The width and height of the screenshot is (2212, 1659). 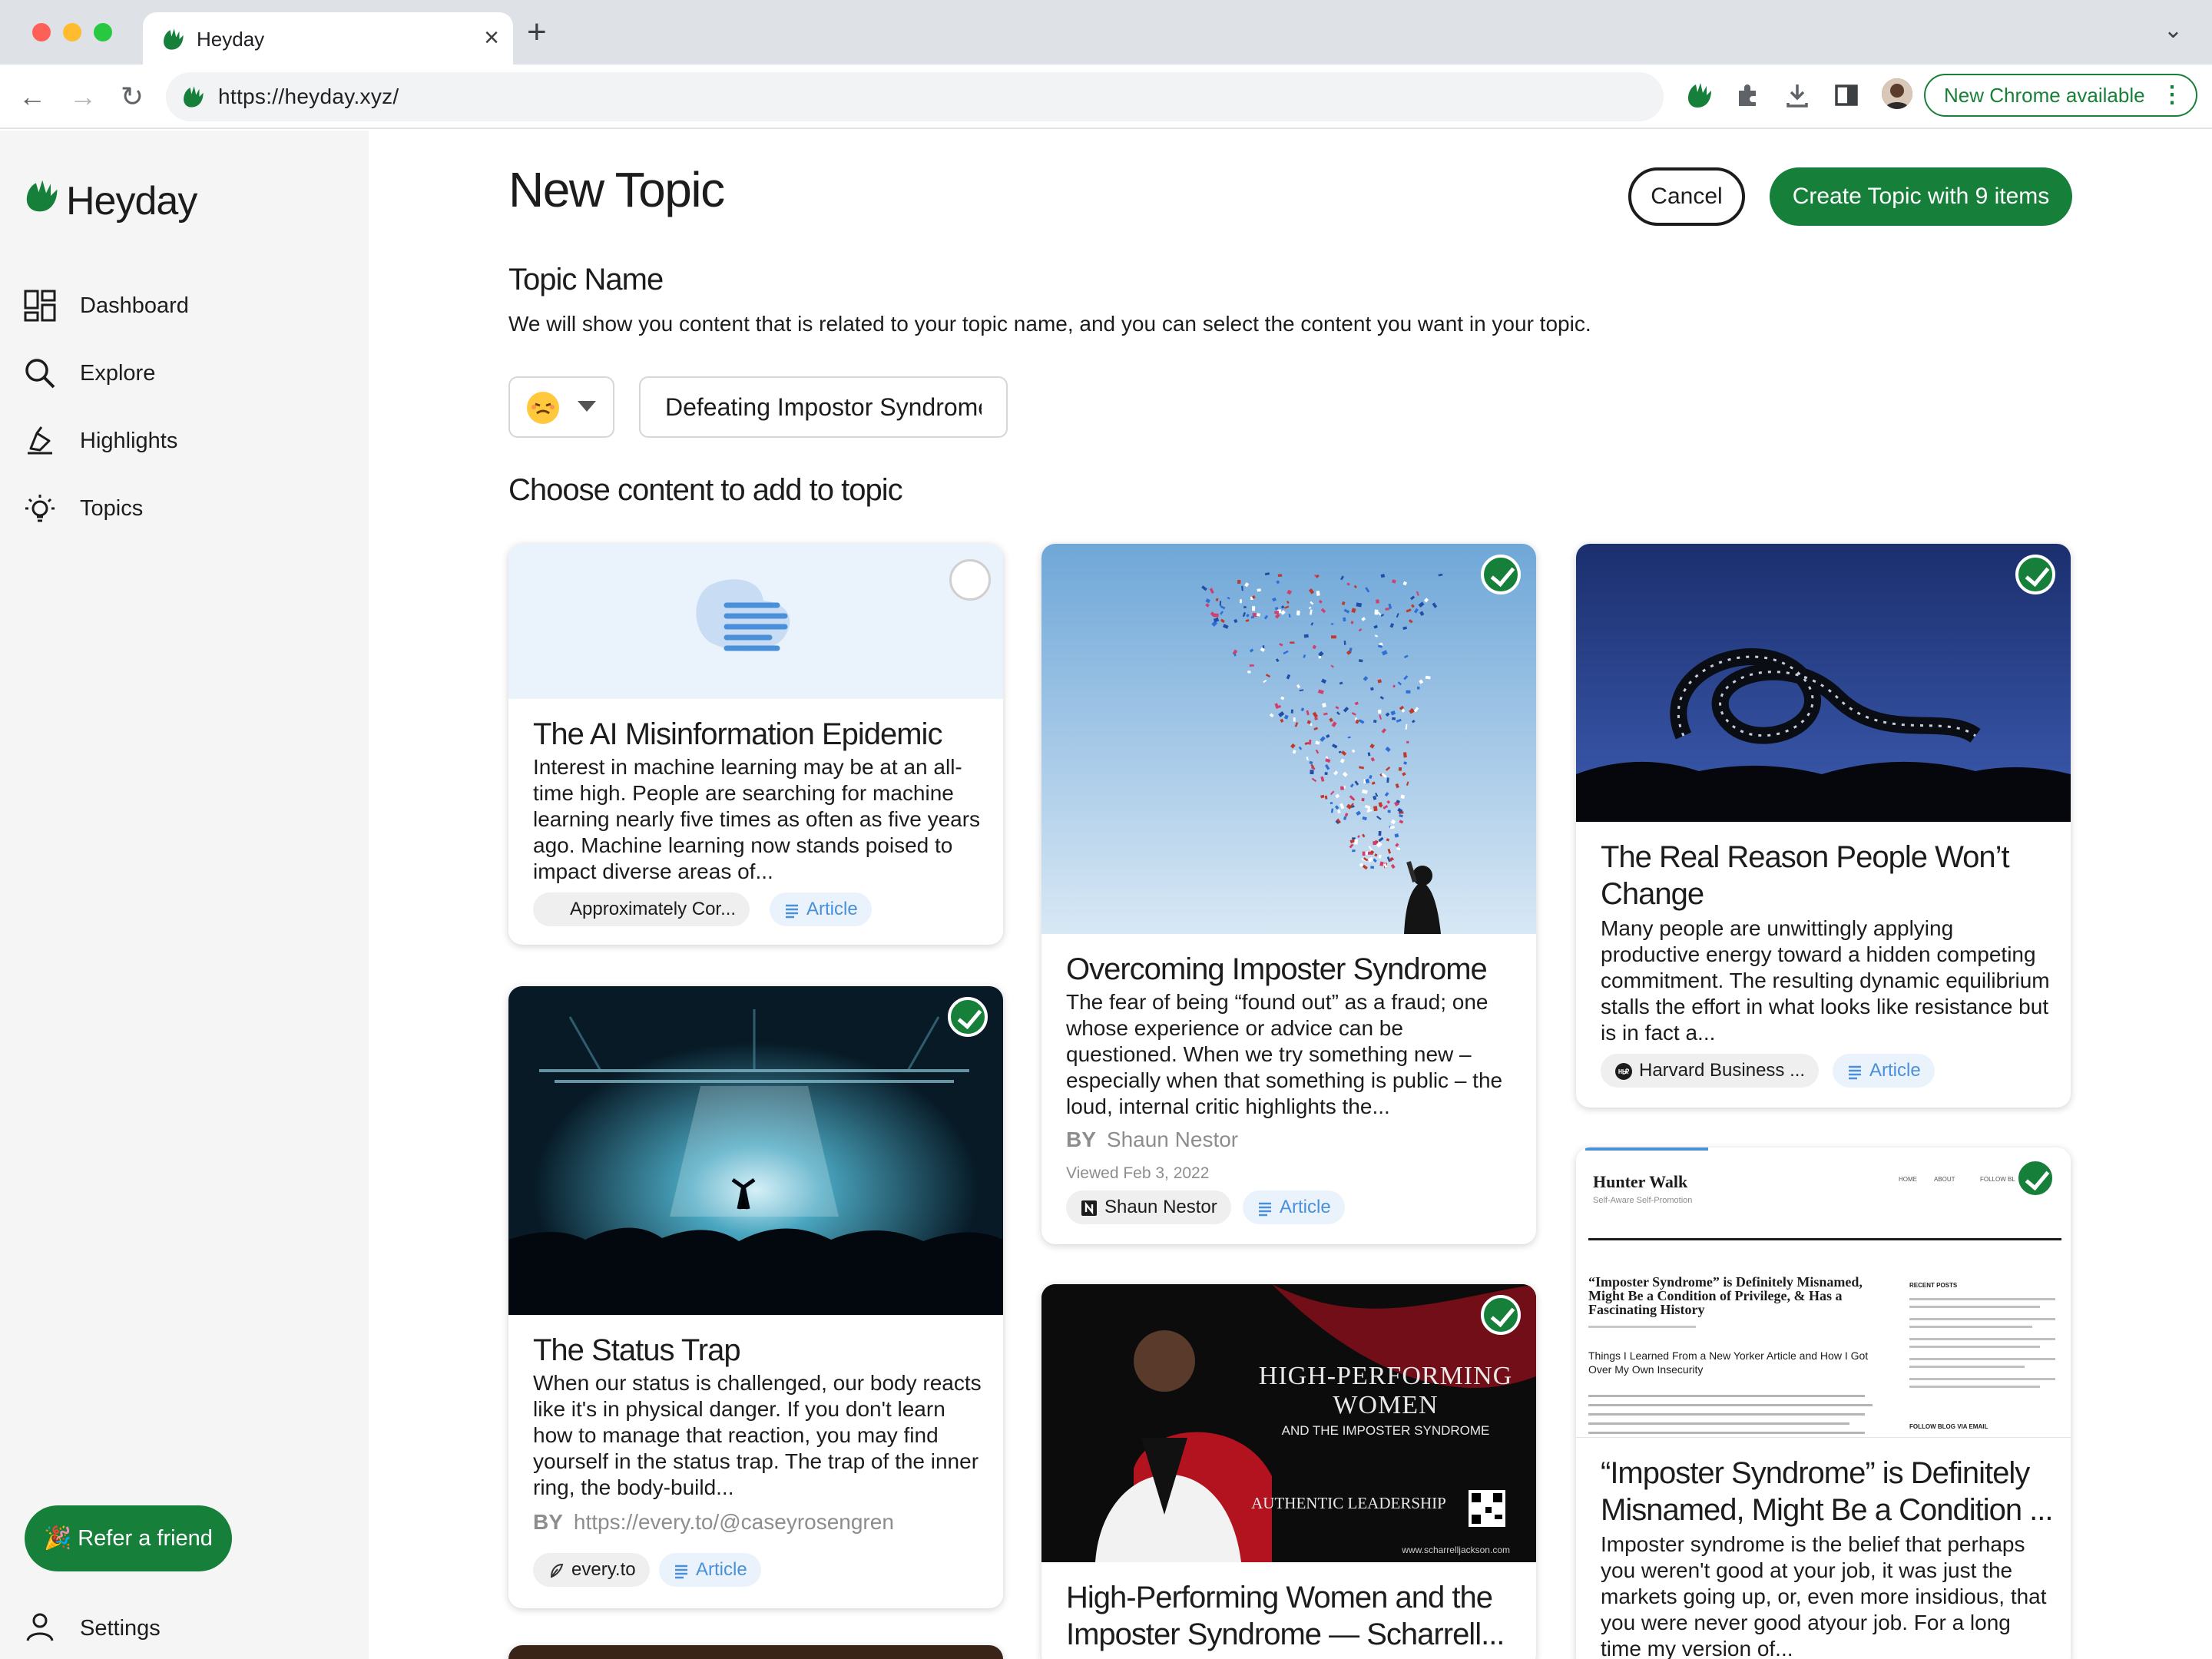 What do you see at coordinates (32, 97) in the screenshot?
I see `back-arrow-icon: ←` at bounding box center [32, 97].